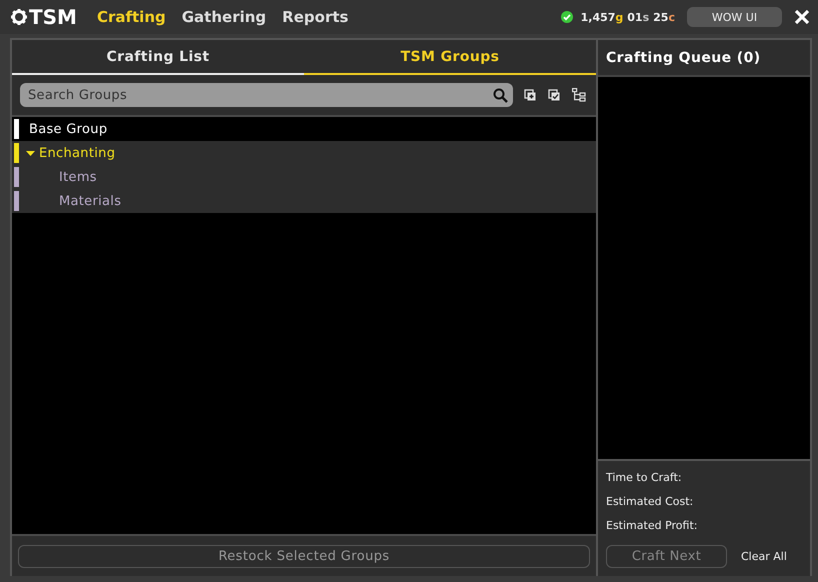 The width and height of the screenshot is (818, 582). Describe the element at coordinates (77, 153) in the screenshot. I see `group-name: Enchanting` at that location.